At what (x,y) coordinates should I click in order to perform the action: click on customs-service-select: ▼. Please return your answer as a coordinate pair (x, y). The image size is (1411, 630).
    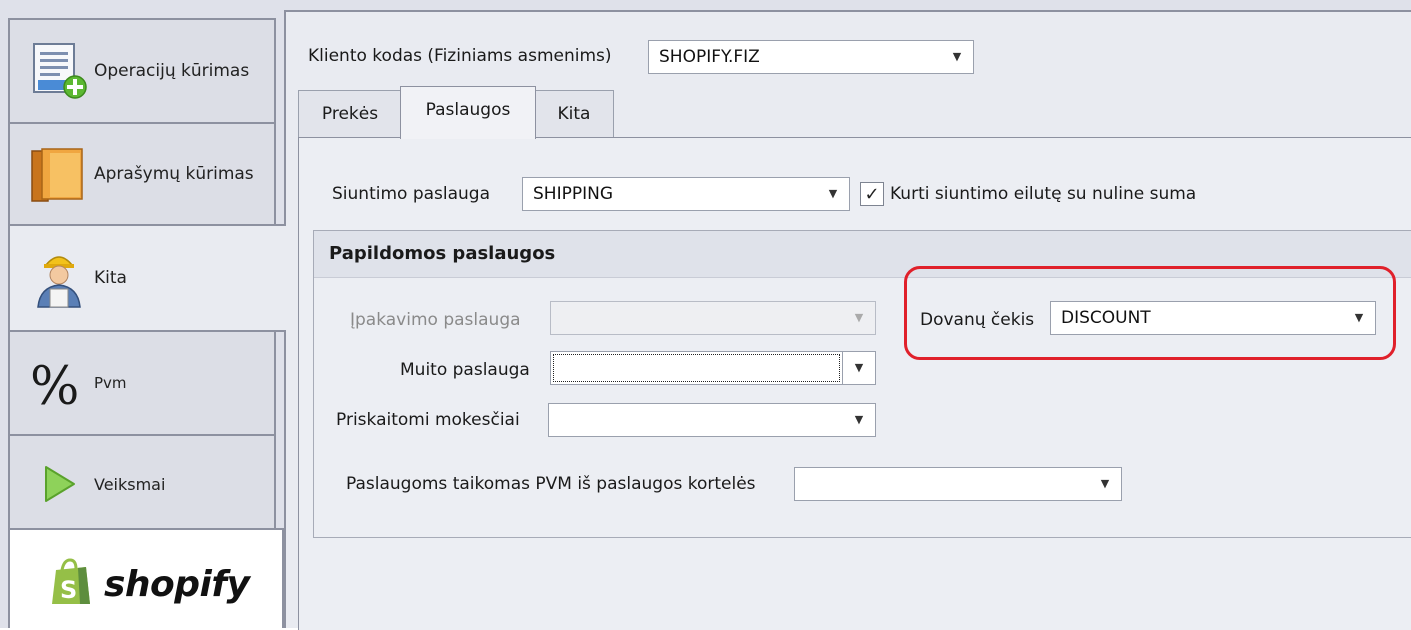
    Looking at the image, I should click on (713, 368).